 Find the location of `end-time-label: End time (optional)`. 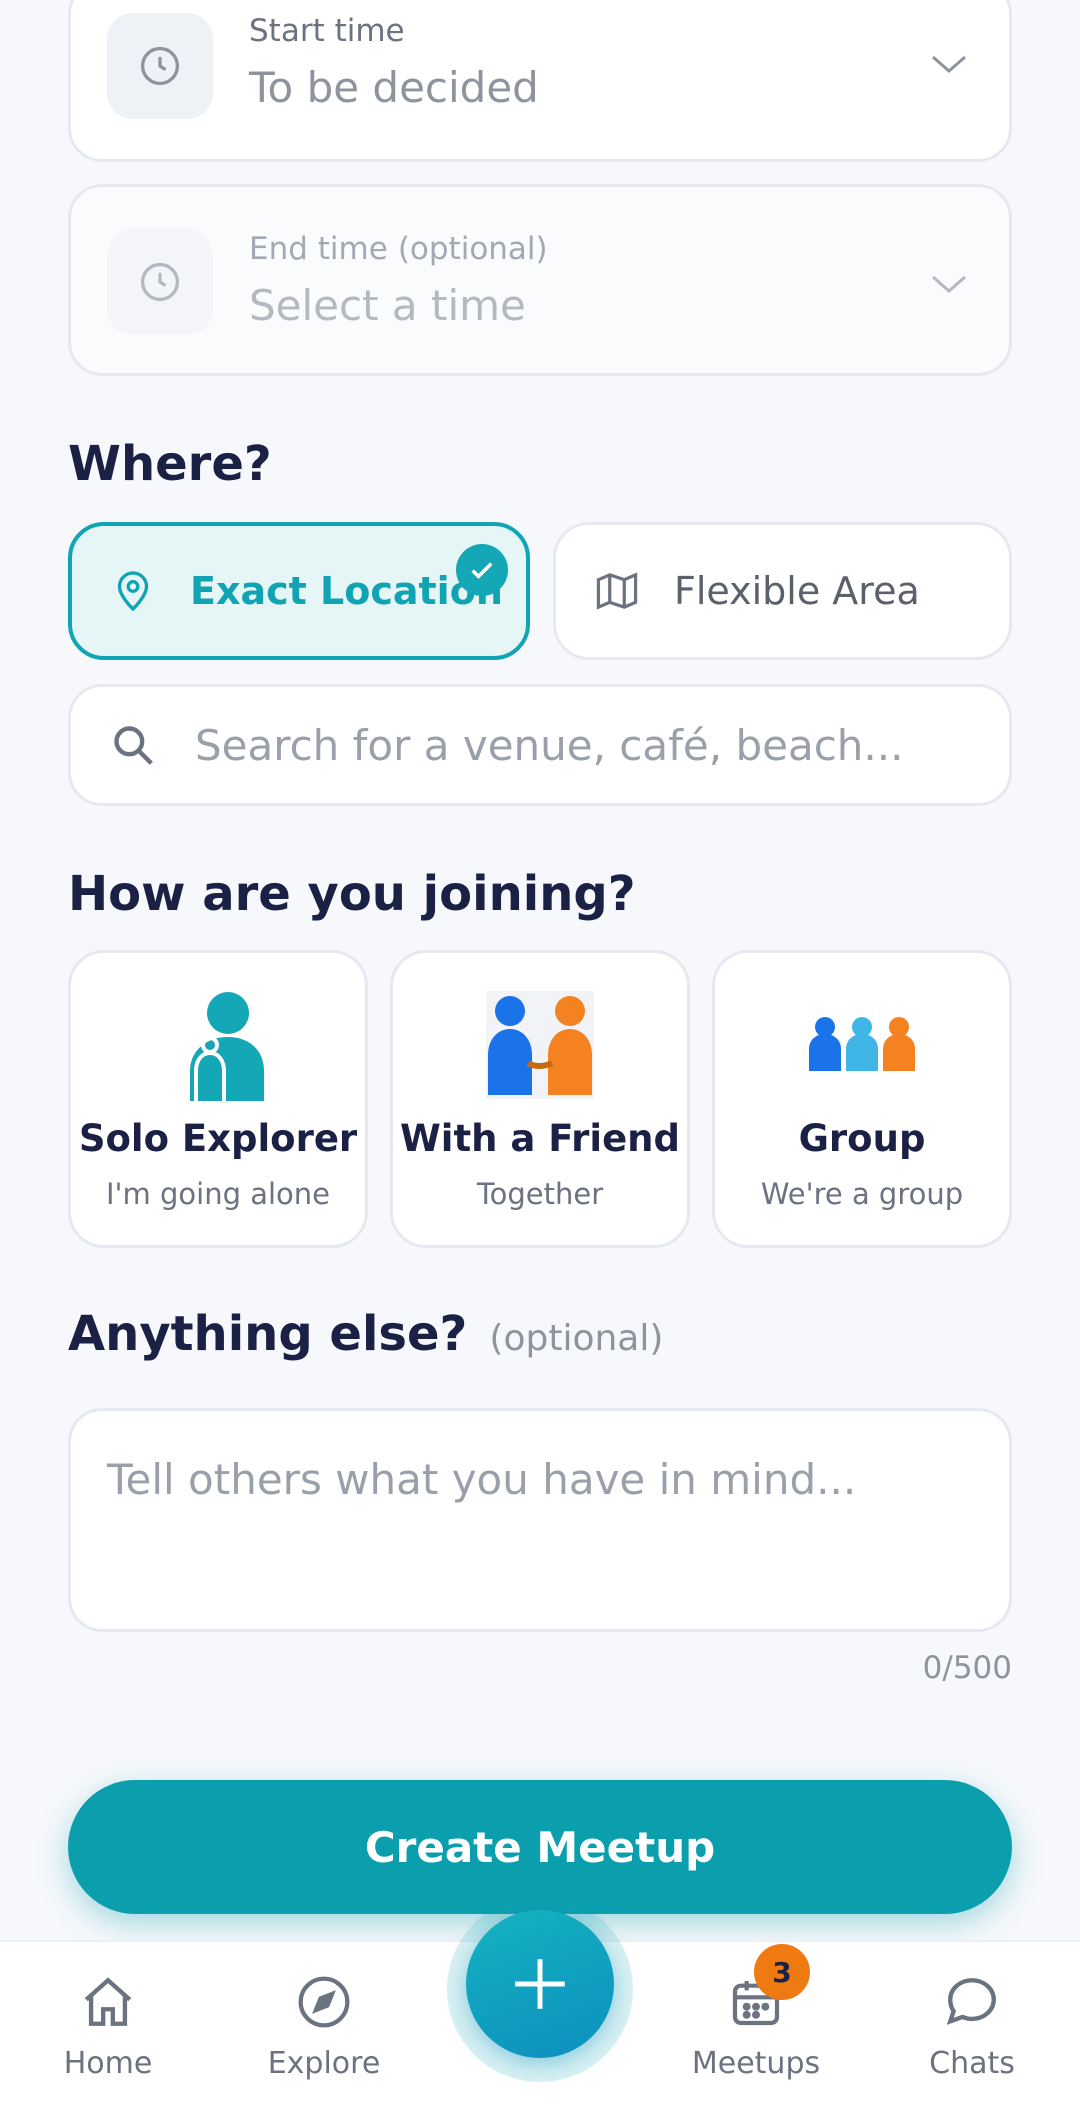

end-time-label: End time (optional) is located at coordinates (398, 249).